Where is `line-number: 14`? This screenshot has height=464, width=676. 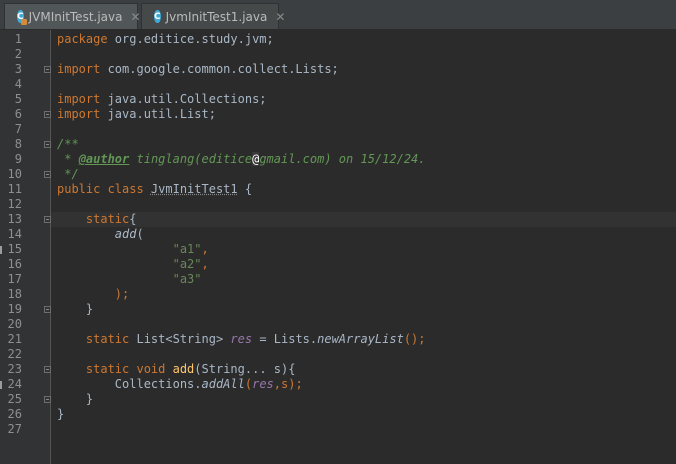 line-number: 14 is located at coordinates (14, 234).